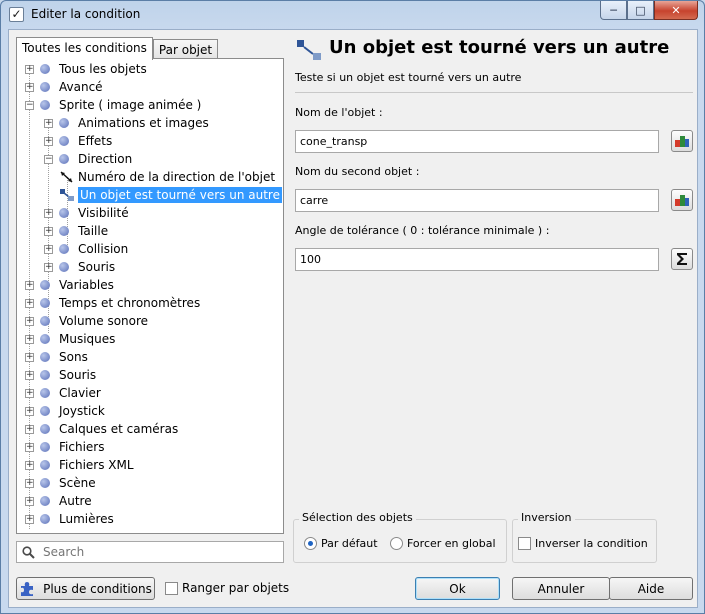  Describe the element at coordinates (84, 48) in the screenshot. I see `tab-all-conditions: Toutes les conditions` at that location.